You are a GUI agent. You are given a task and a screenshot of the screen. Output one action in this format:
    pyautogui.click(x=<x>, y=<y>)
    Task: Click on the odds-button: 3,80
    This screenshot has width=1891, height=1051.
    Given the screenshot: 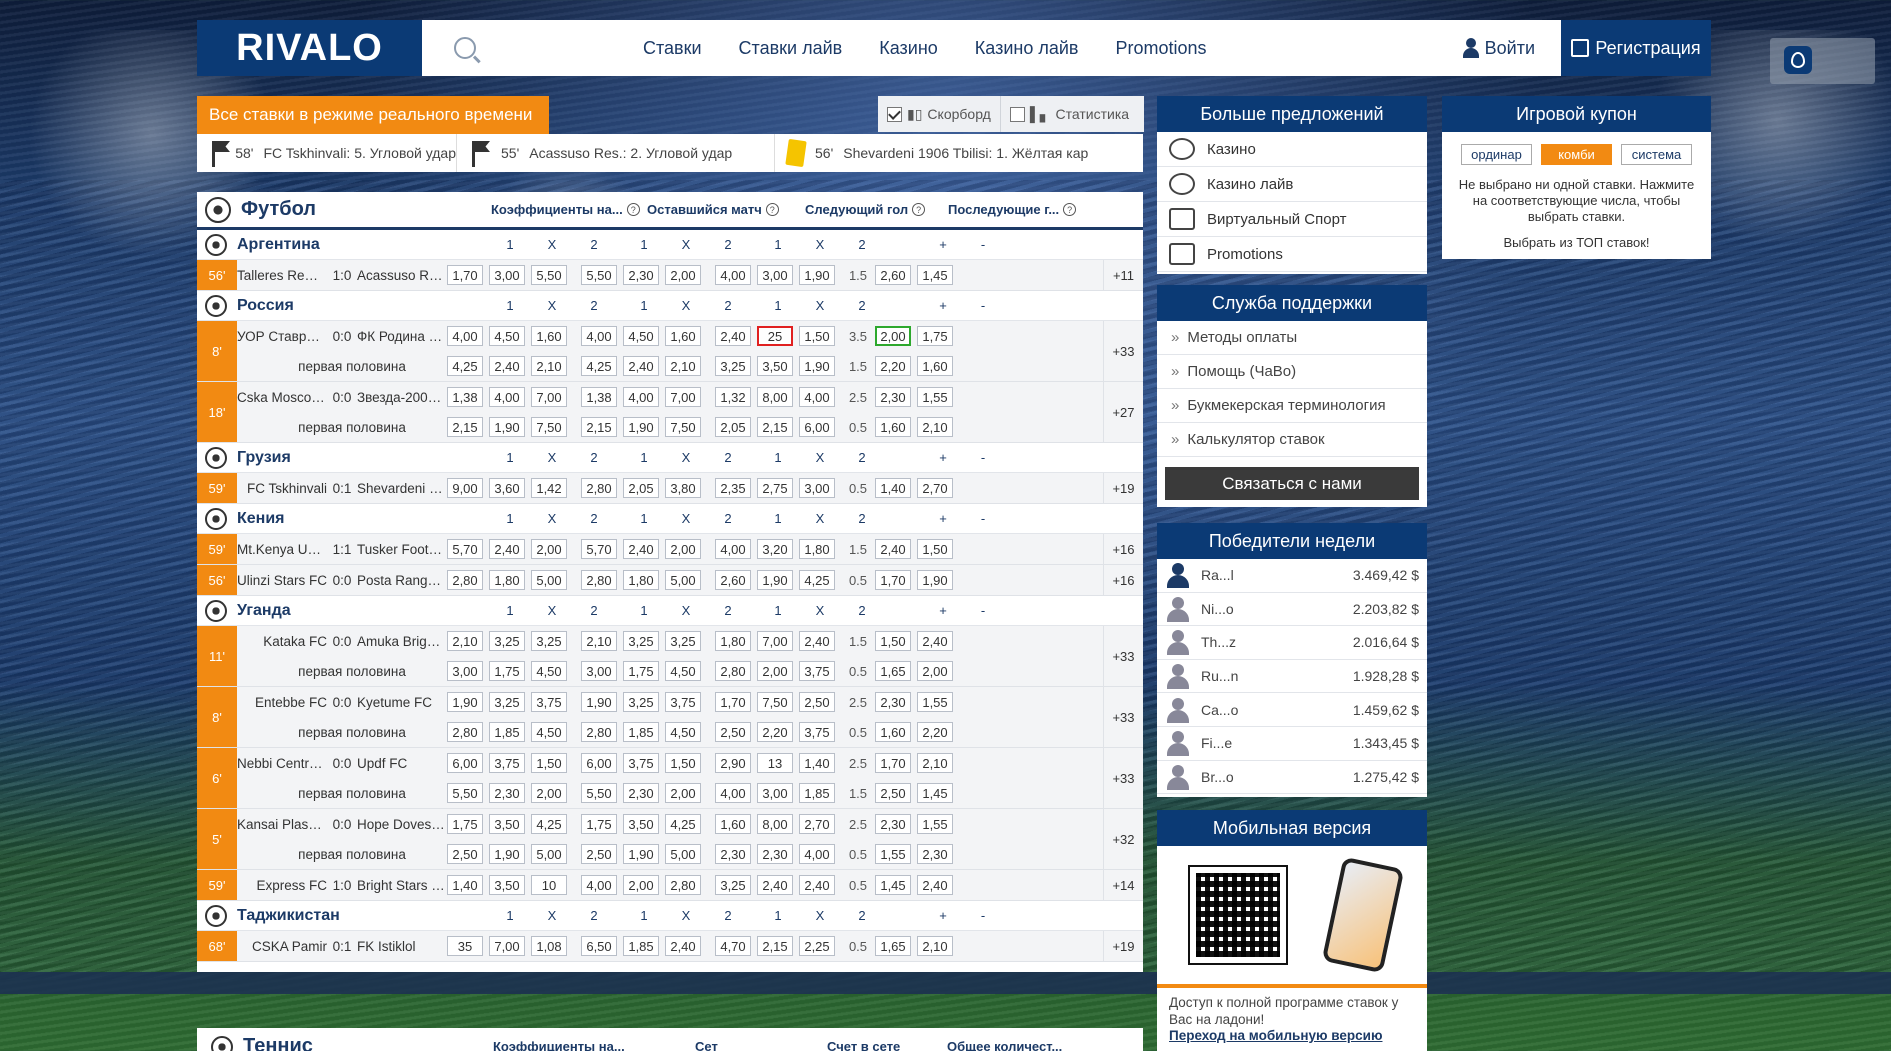 What is the action you would take?
    pyautogui.click(x=683, y=488)
    